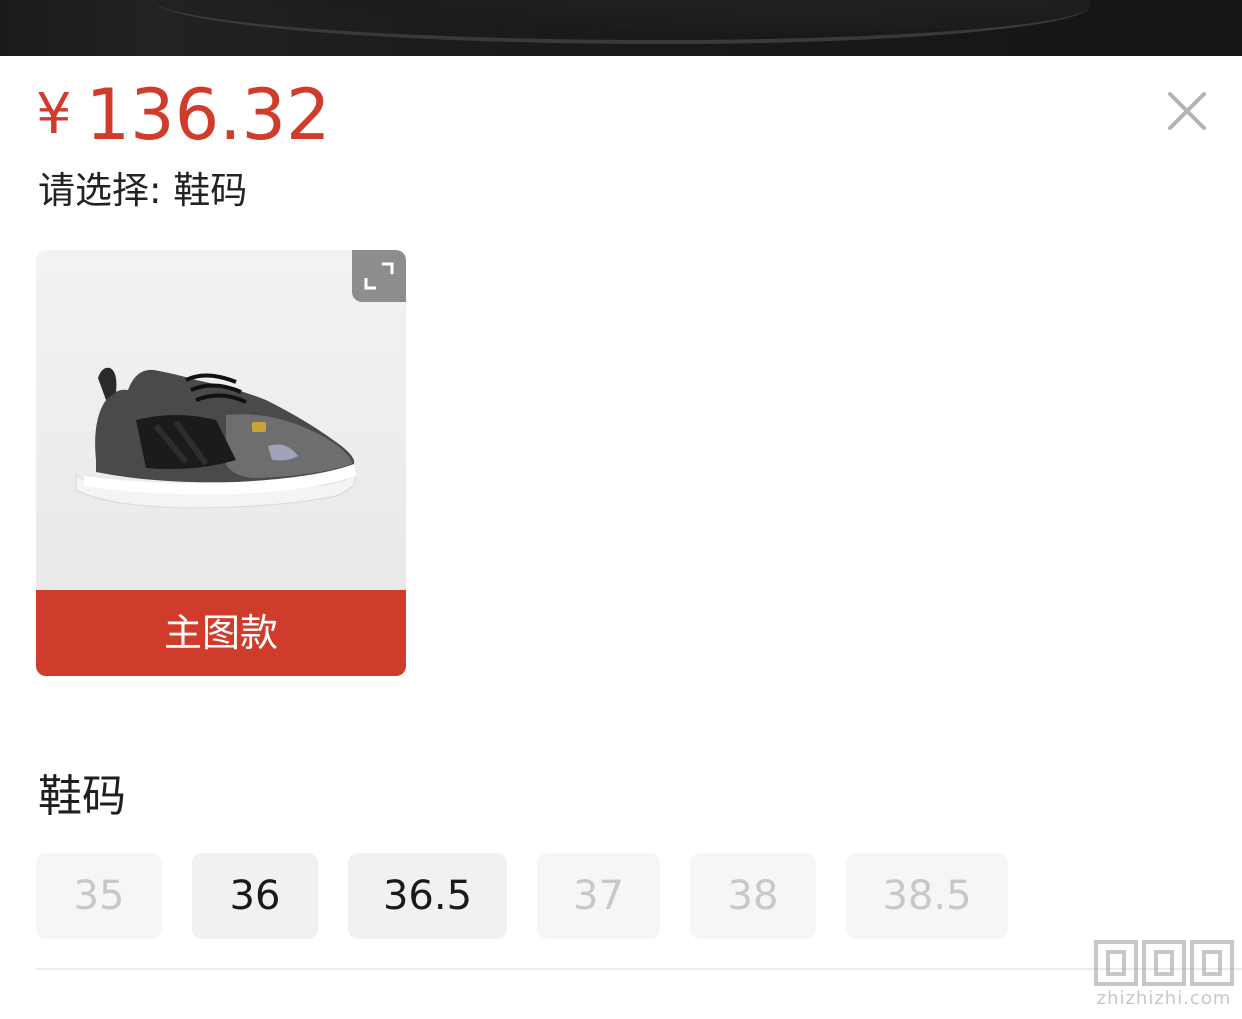 The width and height of the screenshot is (1242, 1019). I want to click on shoe-image-edge, so click(620, 22).